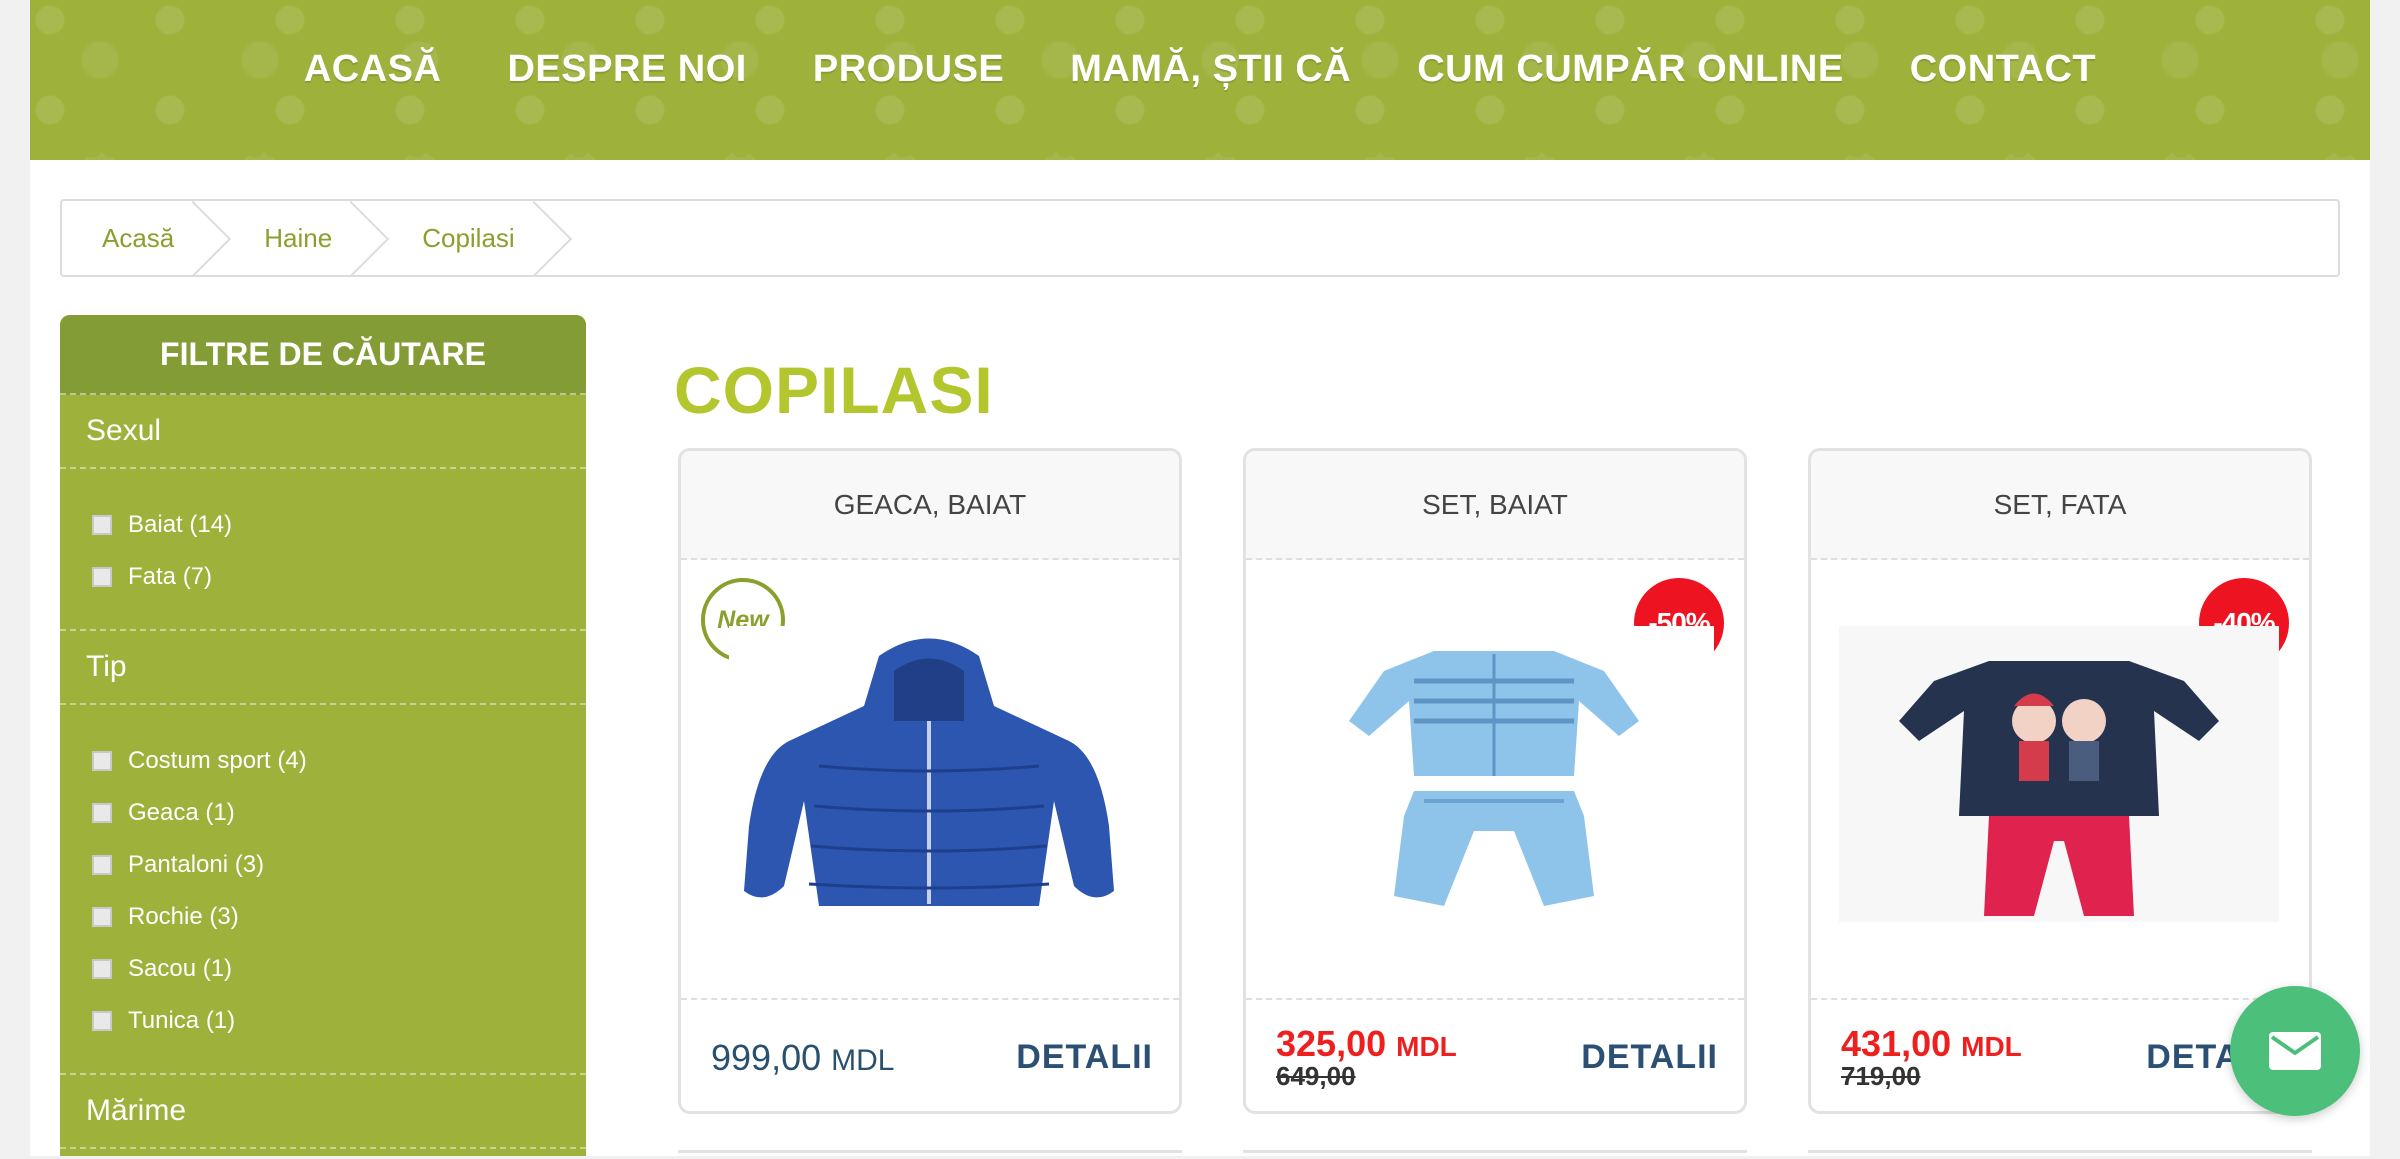 The height and width of the screenshot is (1159, 2400). Describe the element at coordinates (183, 916) in the screenshot. I see `filter-option-label: Rochie (3)` at that location.